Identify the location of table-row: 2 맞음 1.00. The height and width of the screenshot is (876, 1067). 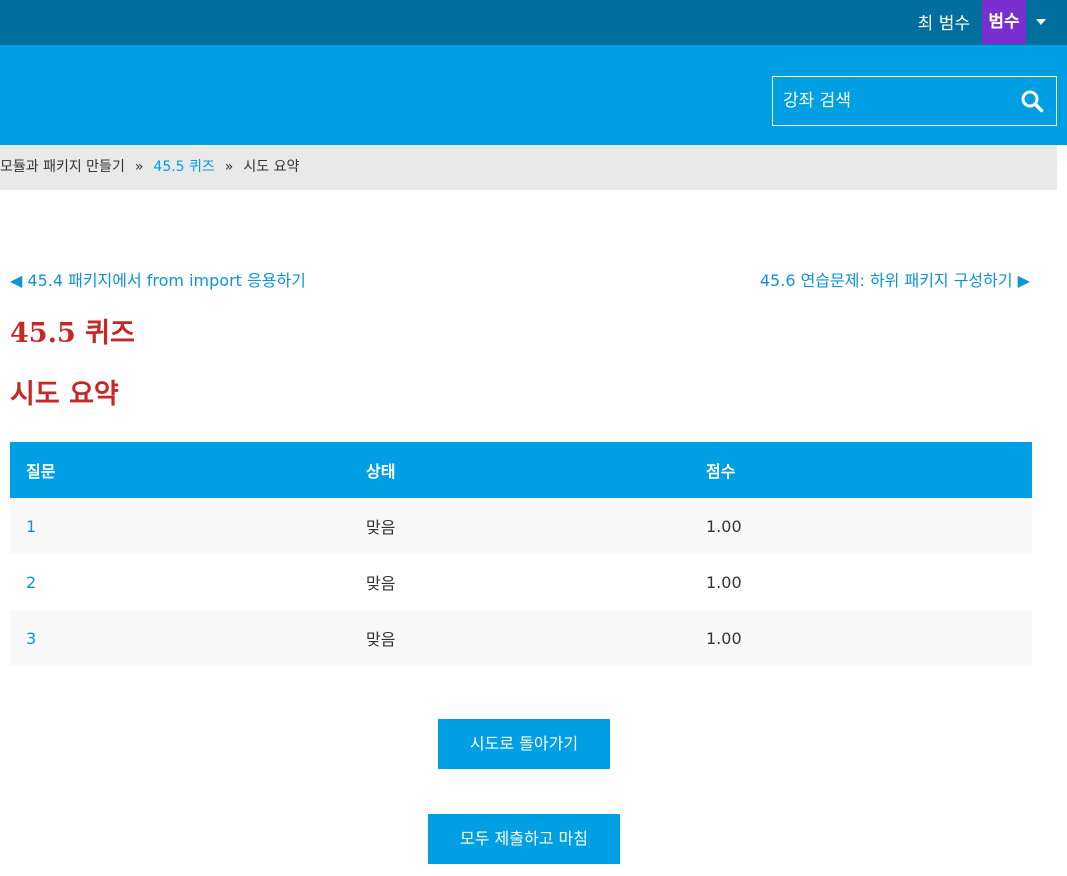
(521, 582).